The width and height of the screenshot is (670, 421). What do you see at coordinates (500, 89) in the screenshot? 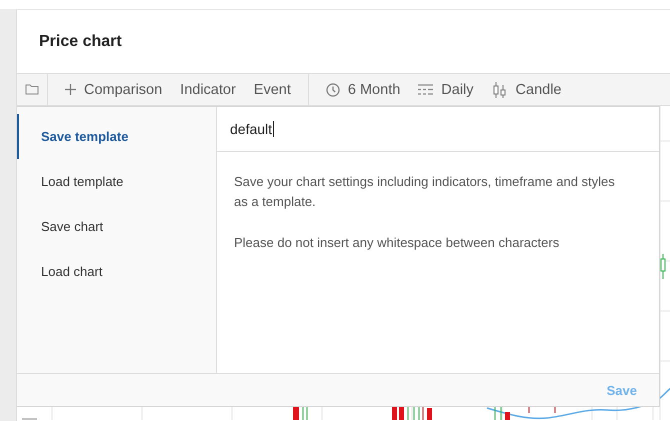
I see `candles-icon` at bounding box center [500, 89].